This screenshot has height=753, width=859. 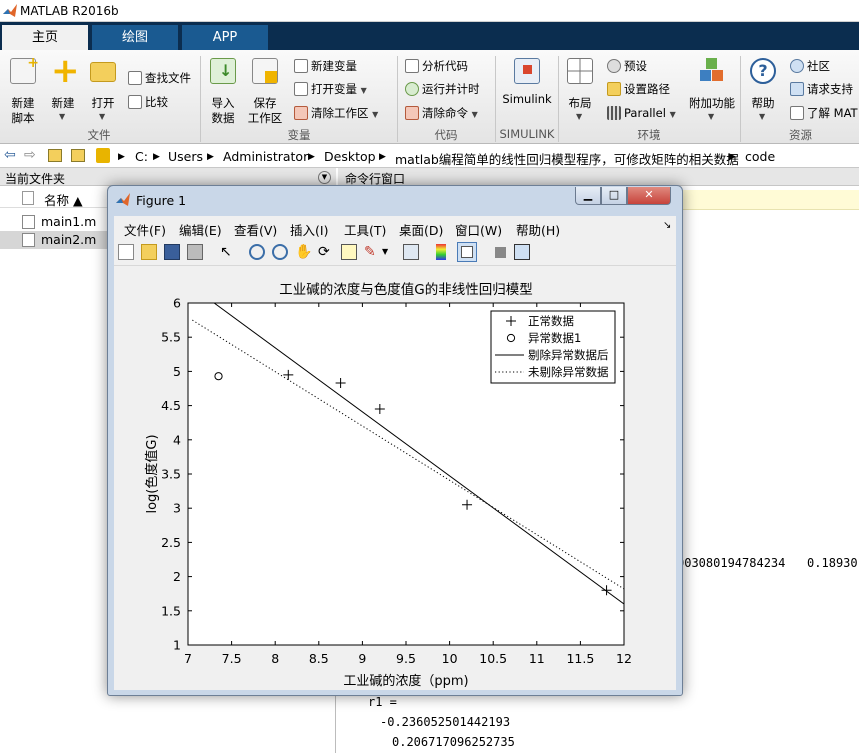 I want to click on breadcrumb-item: code, so click(x=760, y=156).